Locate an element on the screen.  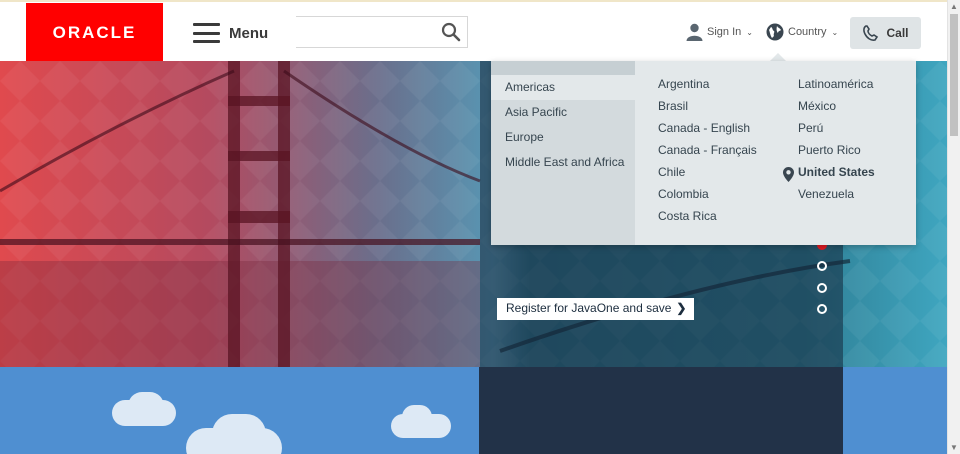
scroll-thumb is located at coordinates (954, 75).